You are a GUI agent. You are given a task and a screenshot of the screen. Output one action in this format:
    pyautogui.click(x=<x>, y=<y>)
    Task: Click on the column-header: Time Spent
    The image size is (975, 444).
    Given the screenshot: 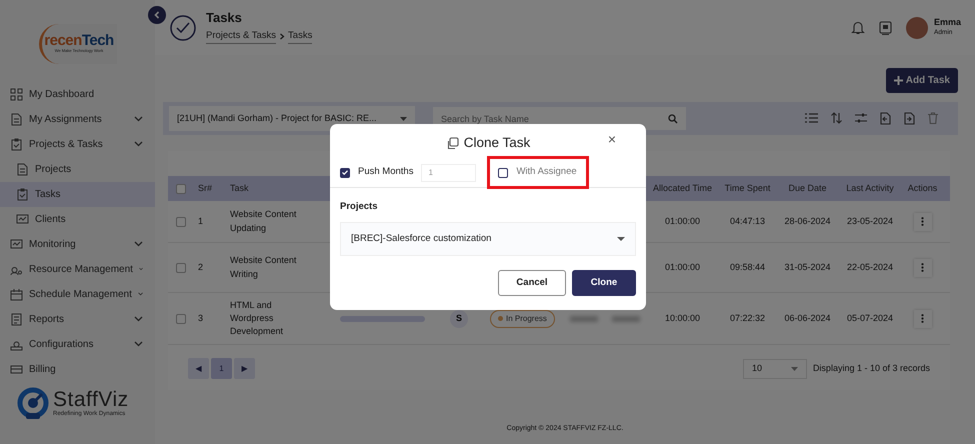 What is the action you would take?
    pyautogui.click(x=748, y=188)
    